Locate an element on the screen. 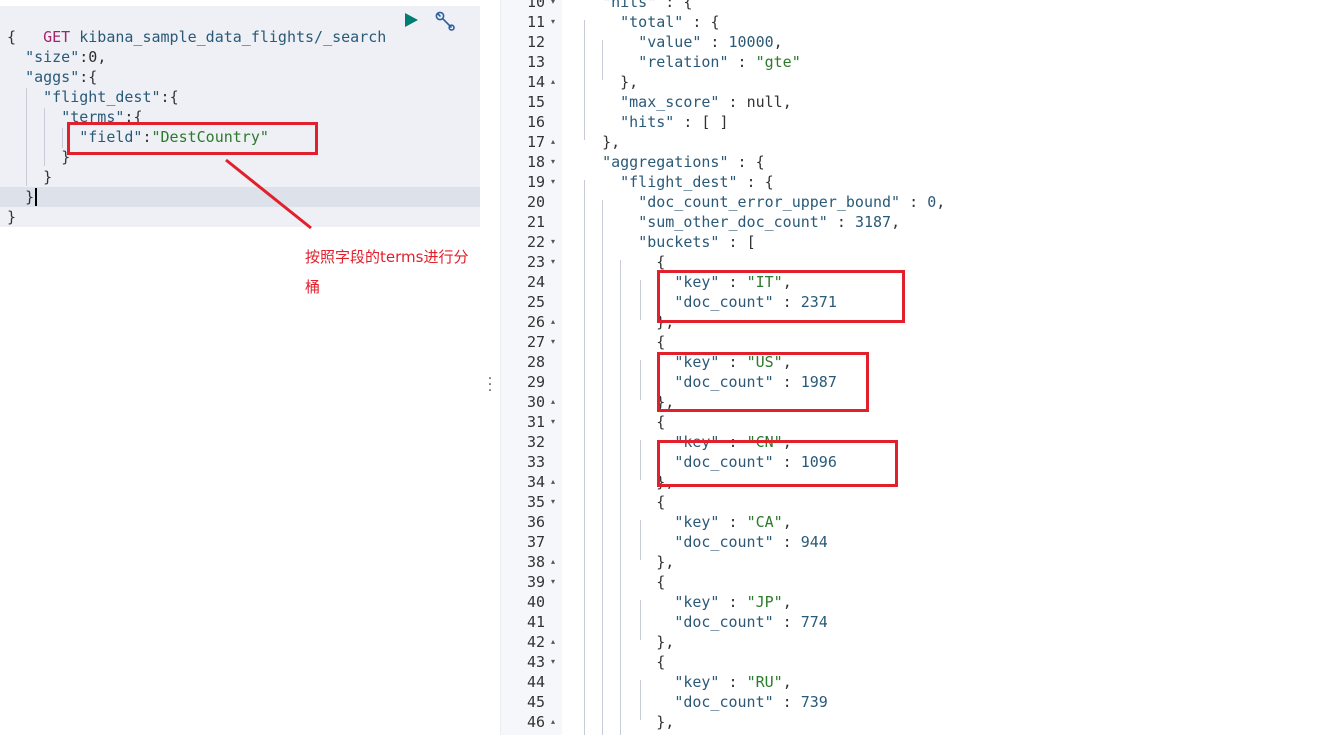 The height and width of the screenshot is (735, 1336). json-value: 3187 is located at coordinates (873, 222).